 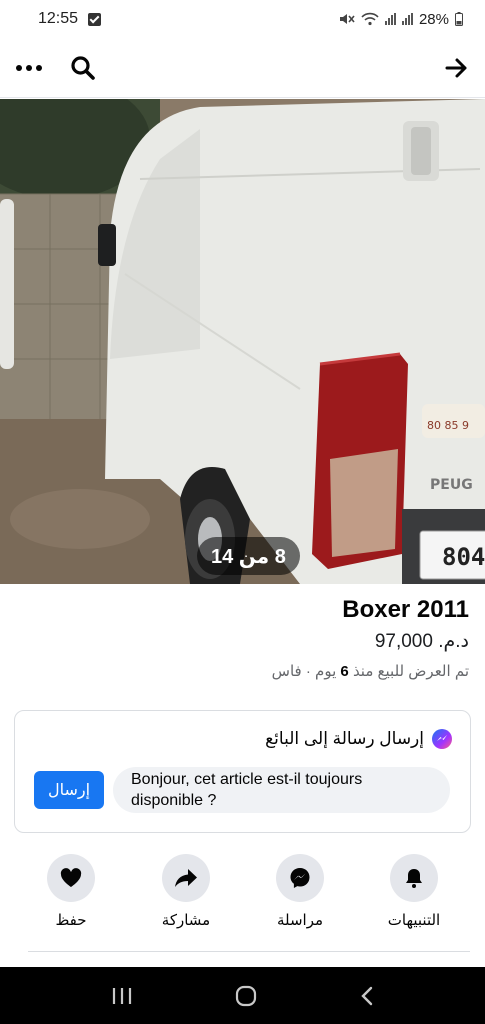 I want to click on messenger-outline-icon, so click(x=300, y=878).